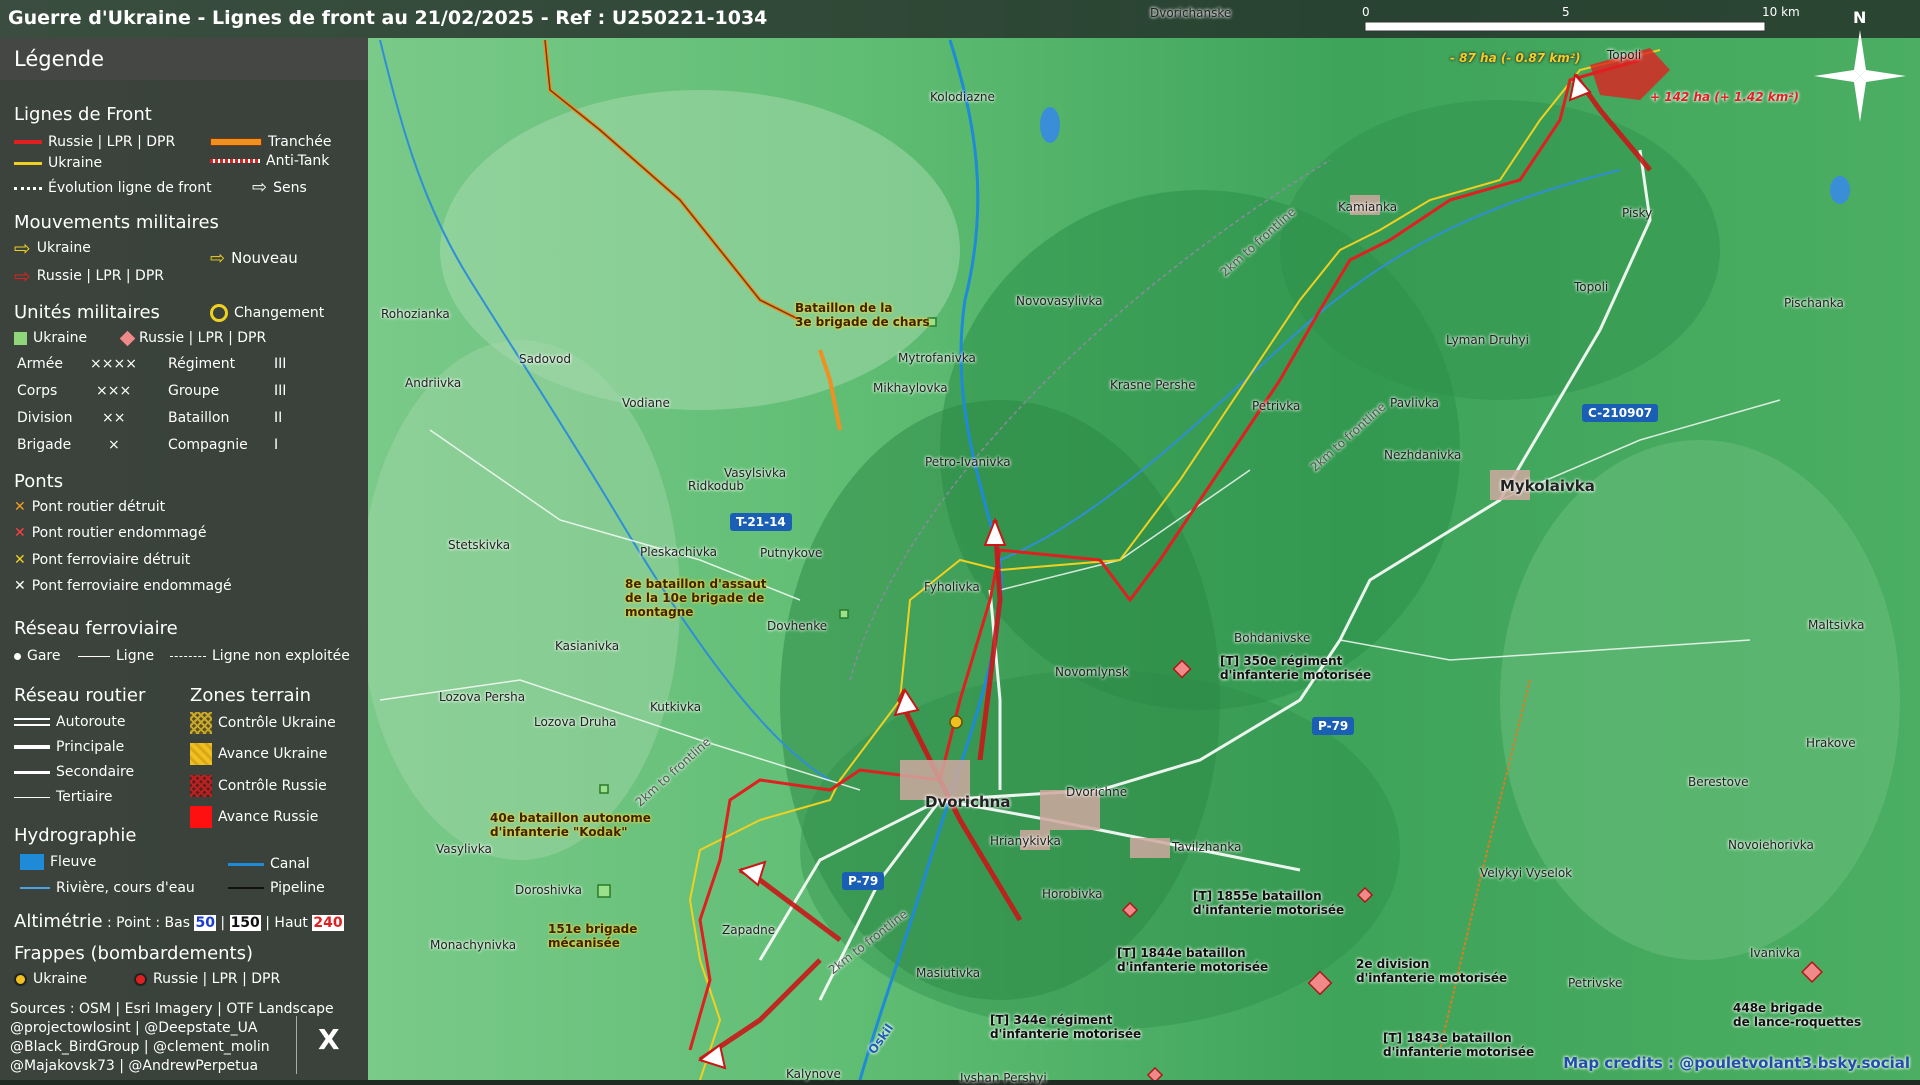  What do you see at coordinates (464, 849) in the screenshot?
I see `place-label: Vasylivka` at bounding box center [464, 849].